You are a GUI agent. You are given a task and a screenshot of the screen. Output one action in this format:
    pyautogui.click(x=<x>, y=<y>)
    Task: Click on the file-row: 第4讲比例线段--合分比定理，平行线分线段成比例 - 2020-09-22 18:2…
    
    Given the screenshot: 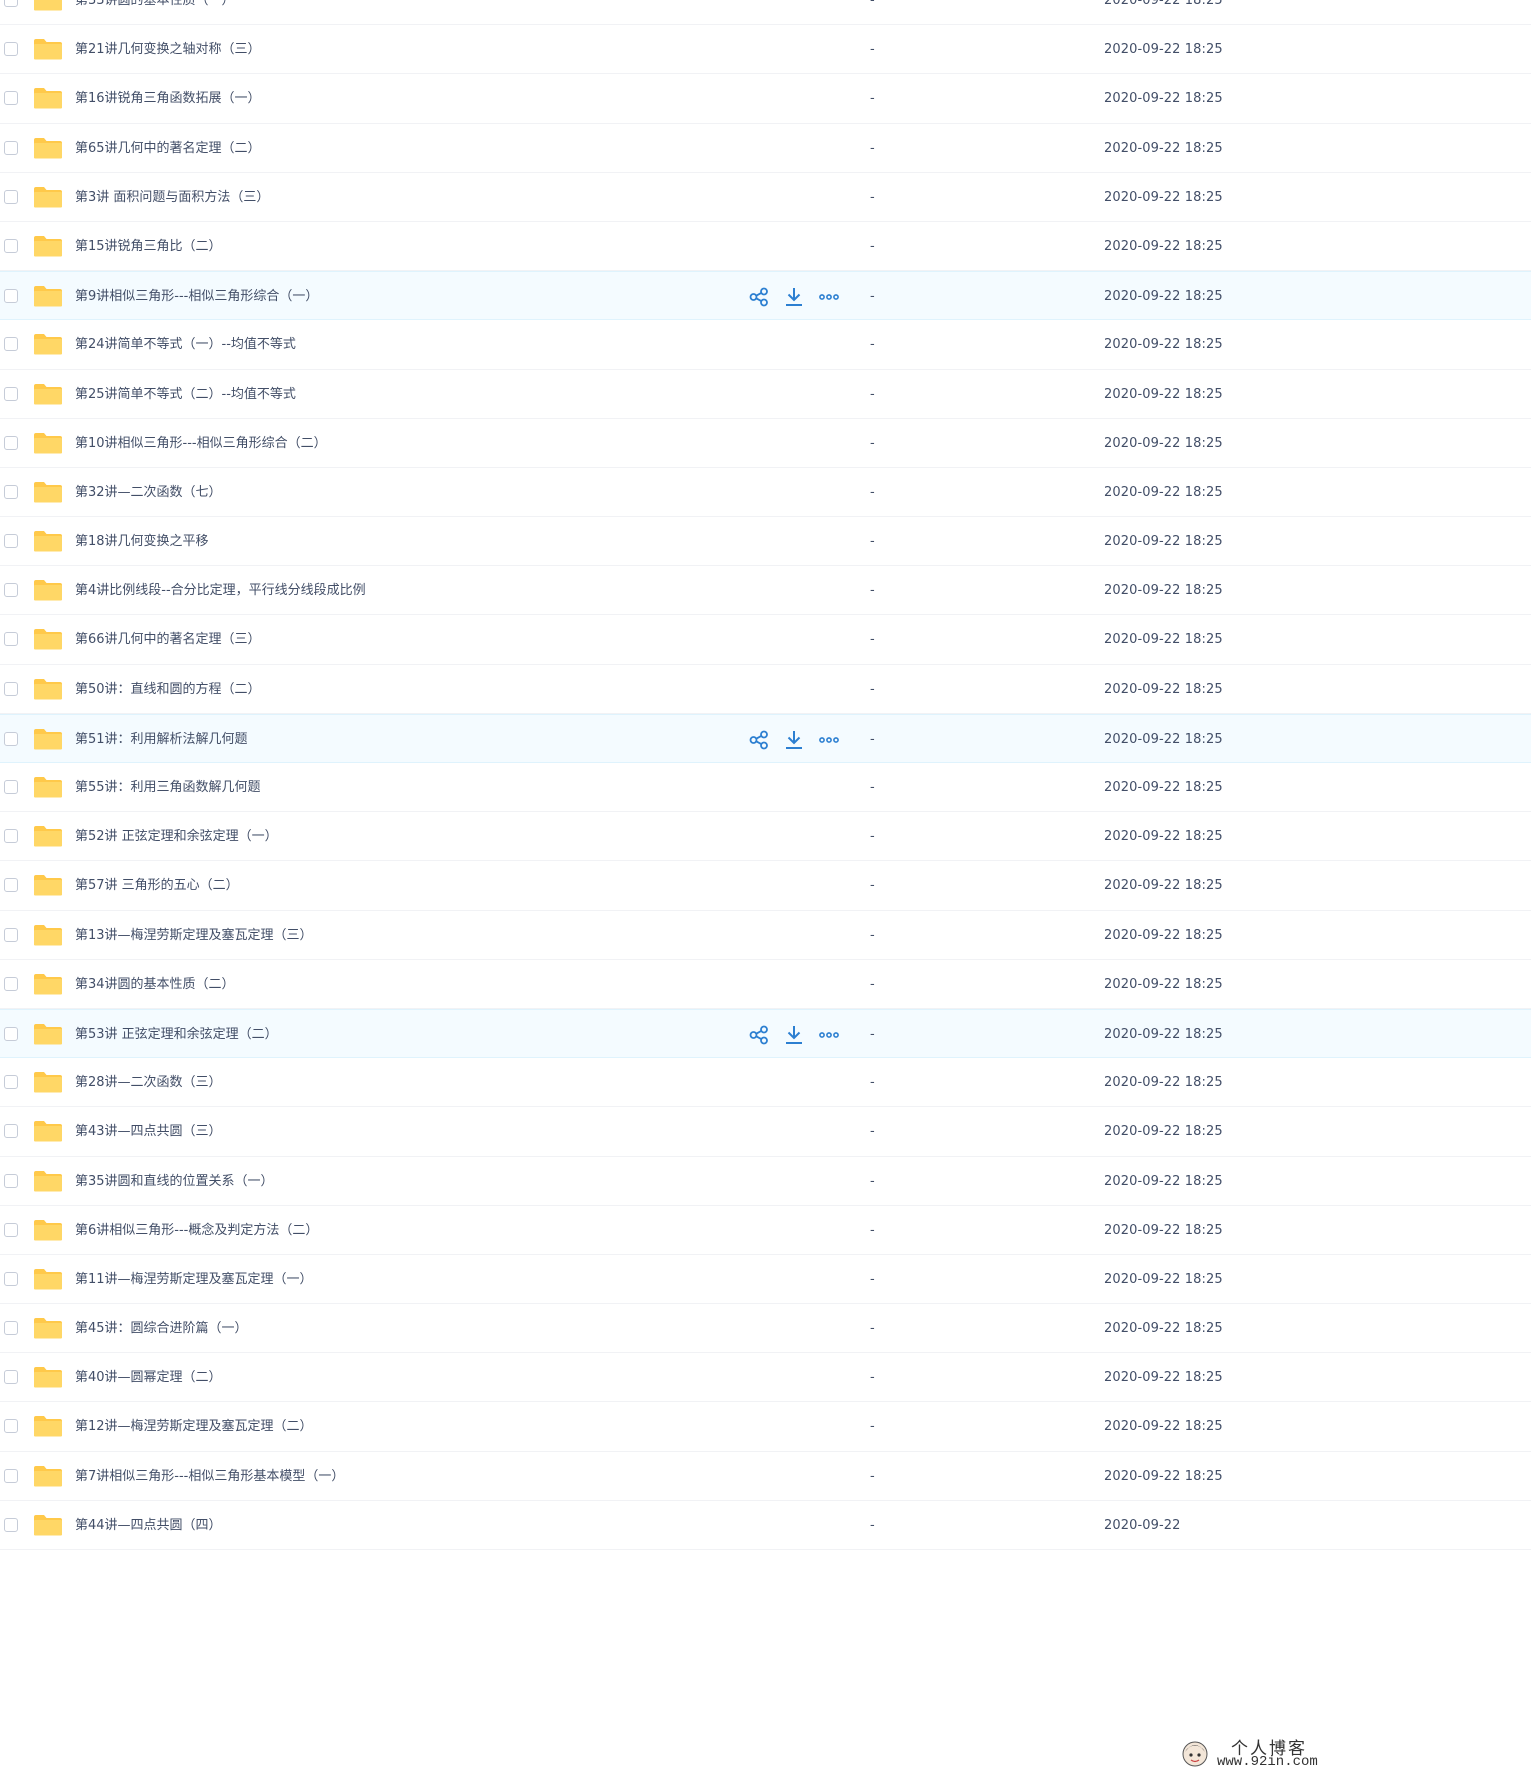 What is the action you would take?
    pyautogui.click(x=765, y=591)
    